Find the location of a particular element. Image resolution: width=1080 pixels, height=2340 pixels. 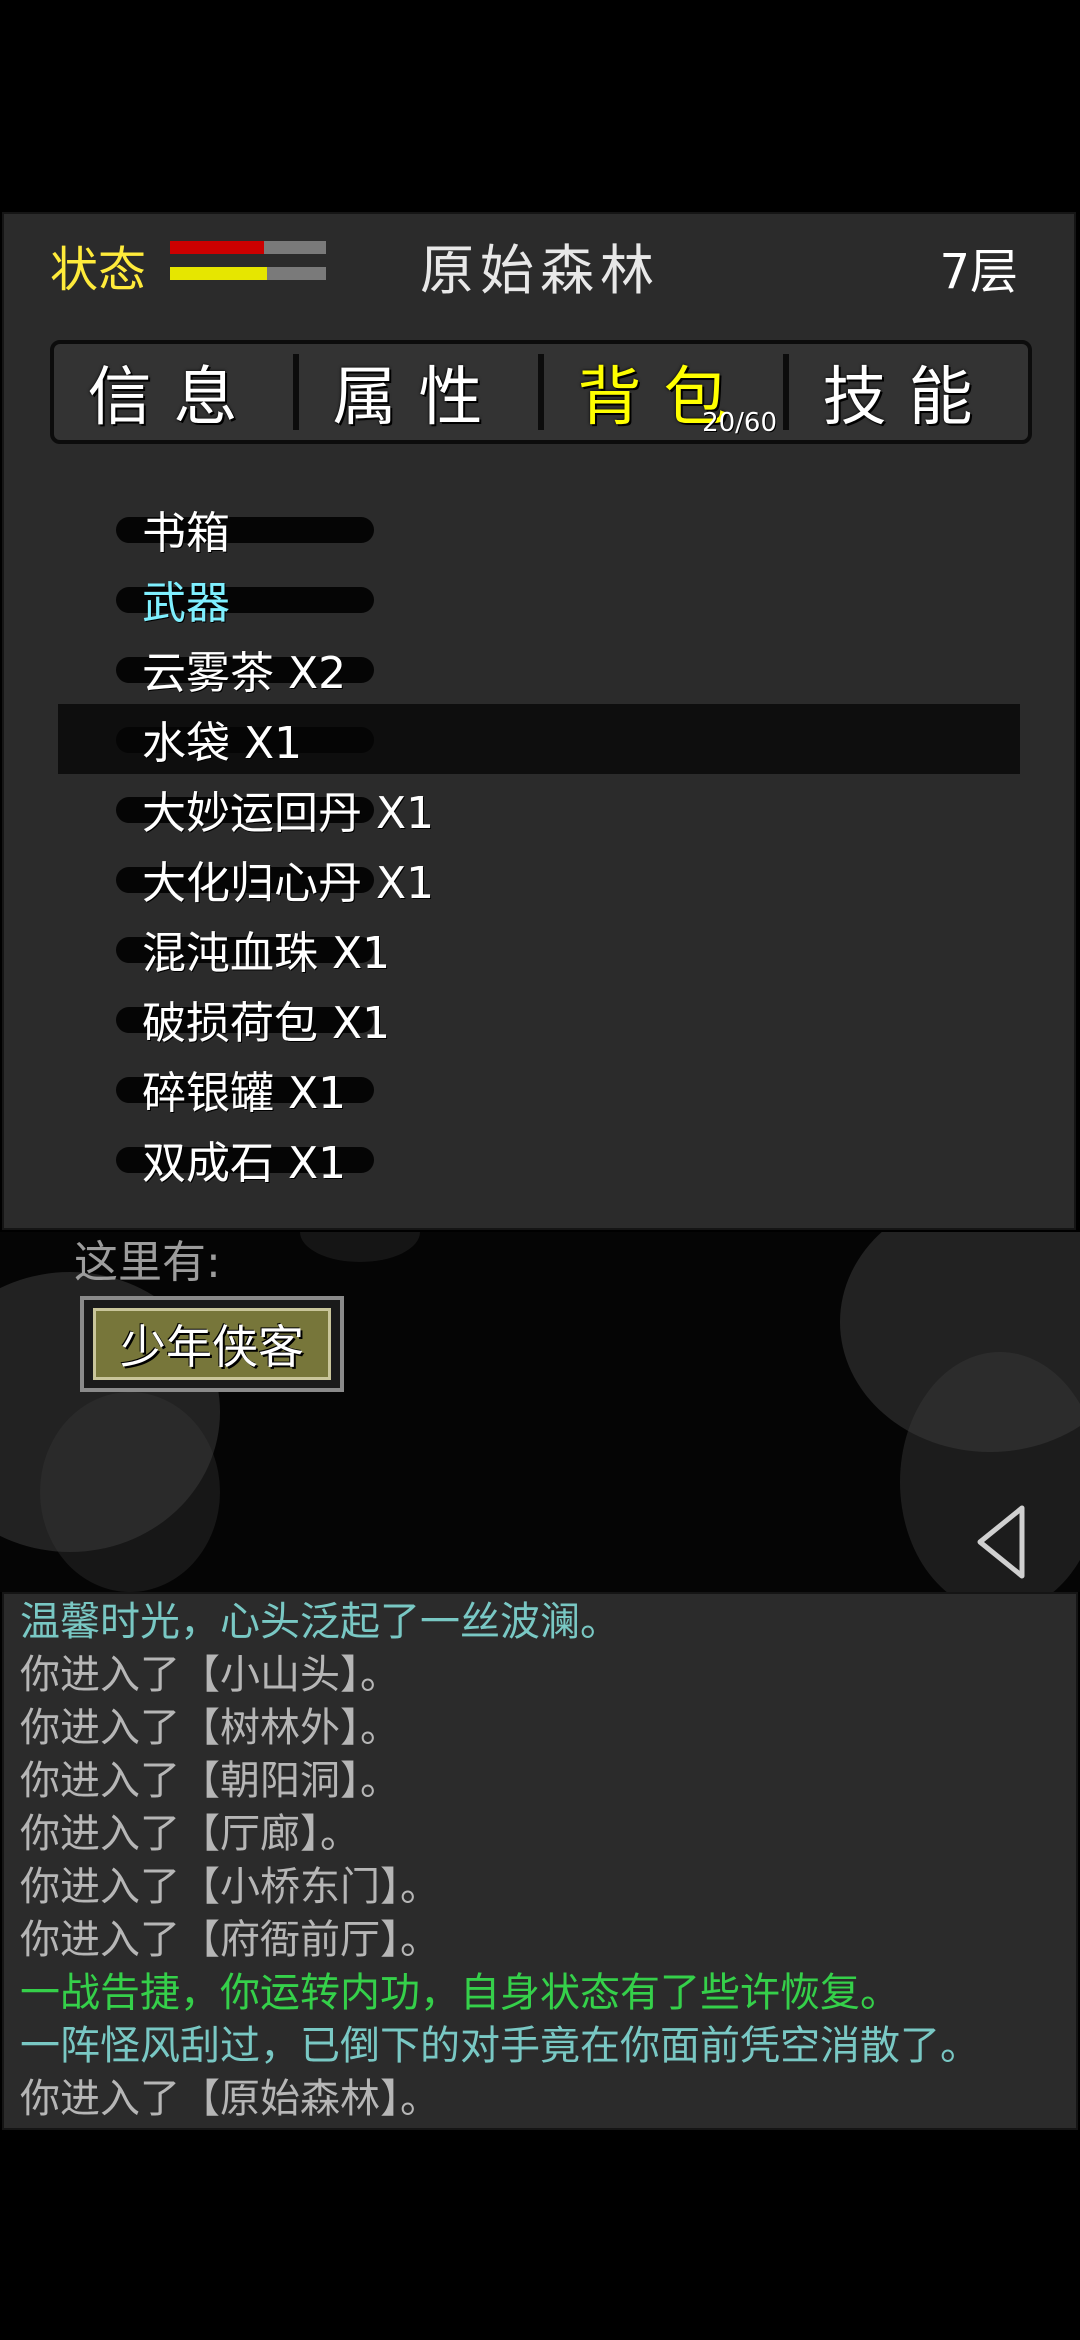

here-label: 这里有: is located at coordinates (147, 1262).